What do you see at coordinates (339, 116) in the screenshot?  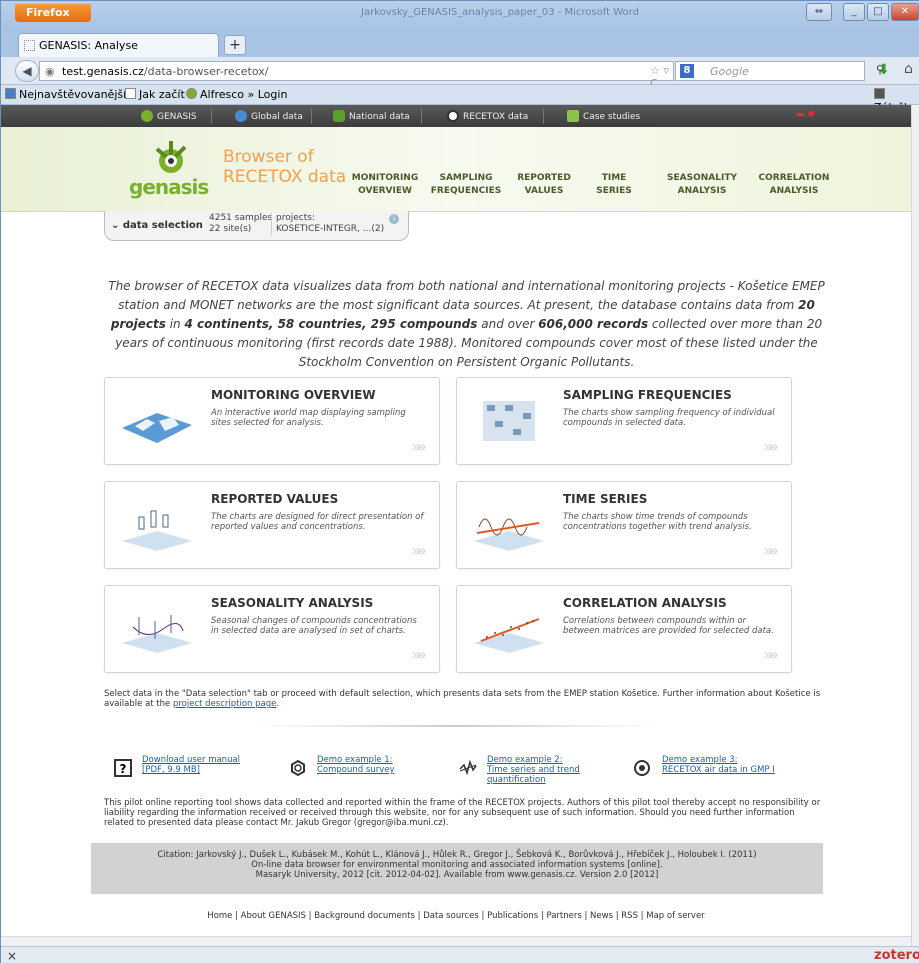 I see `map-icon` at bounding box center [339, 116].